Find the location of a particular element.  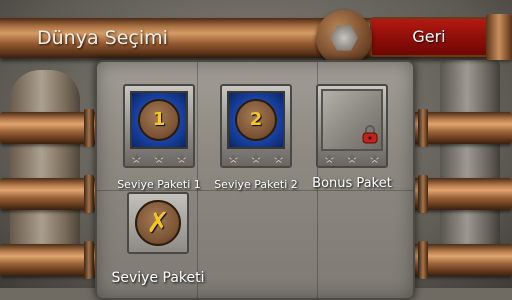

dial-icon: 1 is located at coordinates (159, 120).